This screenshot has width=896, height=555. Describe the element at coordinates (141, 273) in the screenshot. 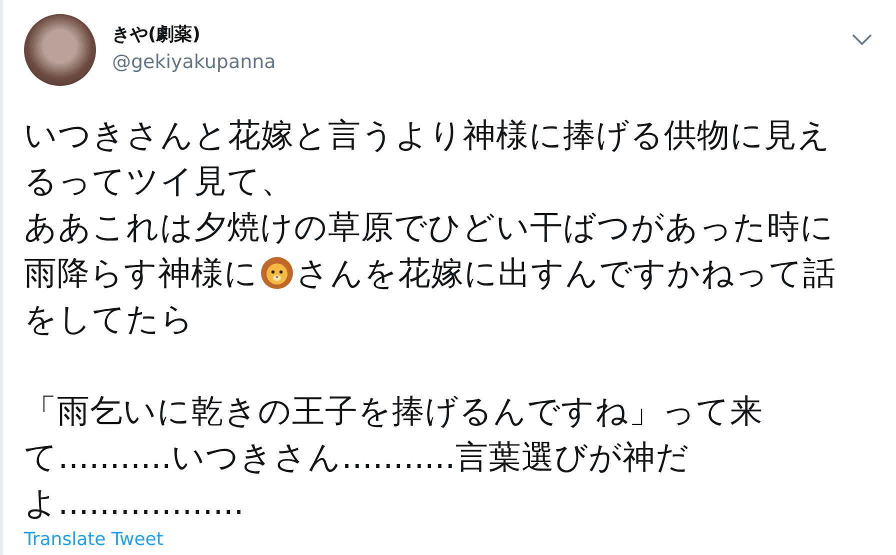

I see `tweet-text: 雨降らす神様に` at that location.